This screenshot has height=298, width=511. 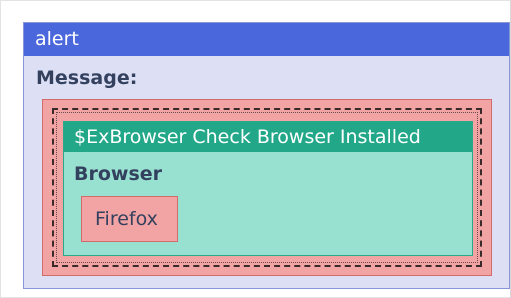 What do you see at coordinates (268, 137) in the screenshot?
I see `check-browser-installed-header: $ExBrowser Check Browser Installed` at bounding box center [268, 137].